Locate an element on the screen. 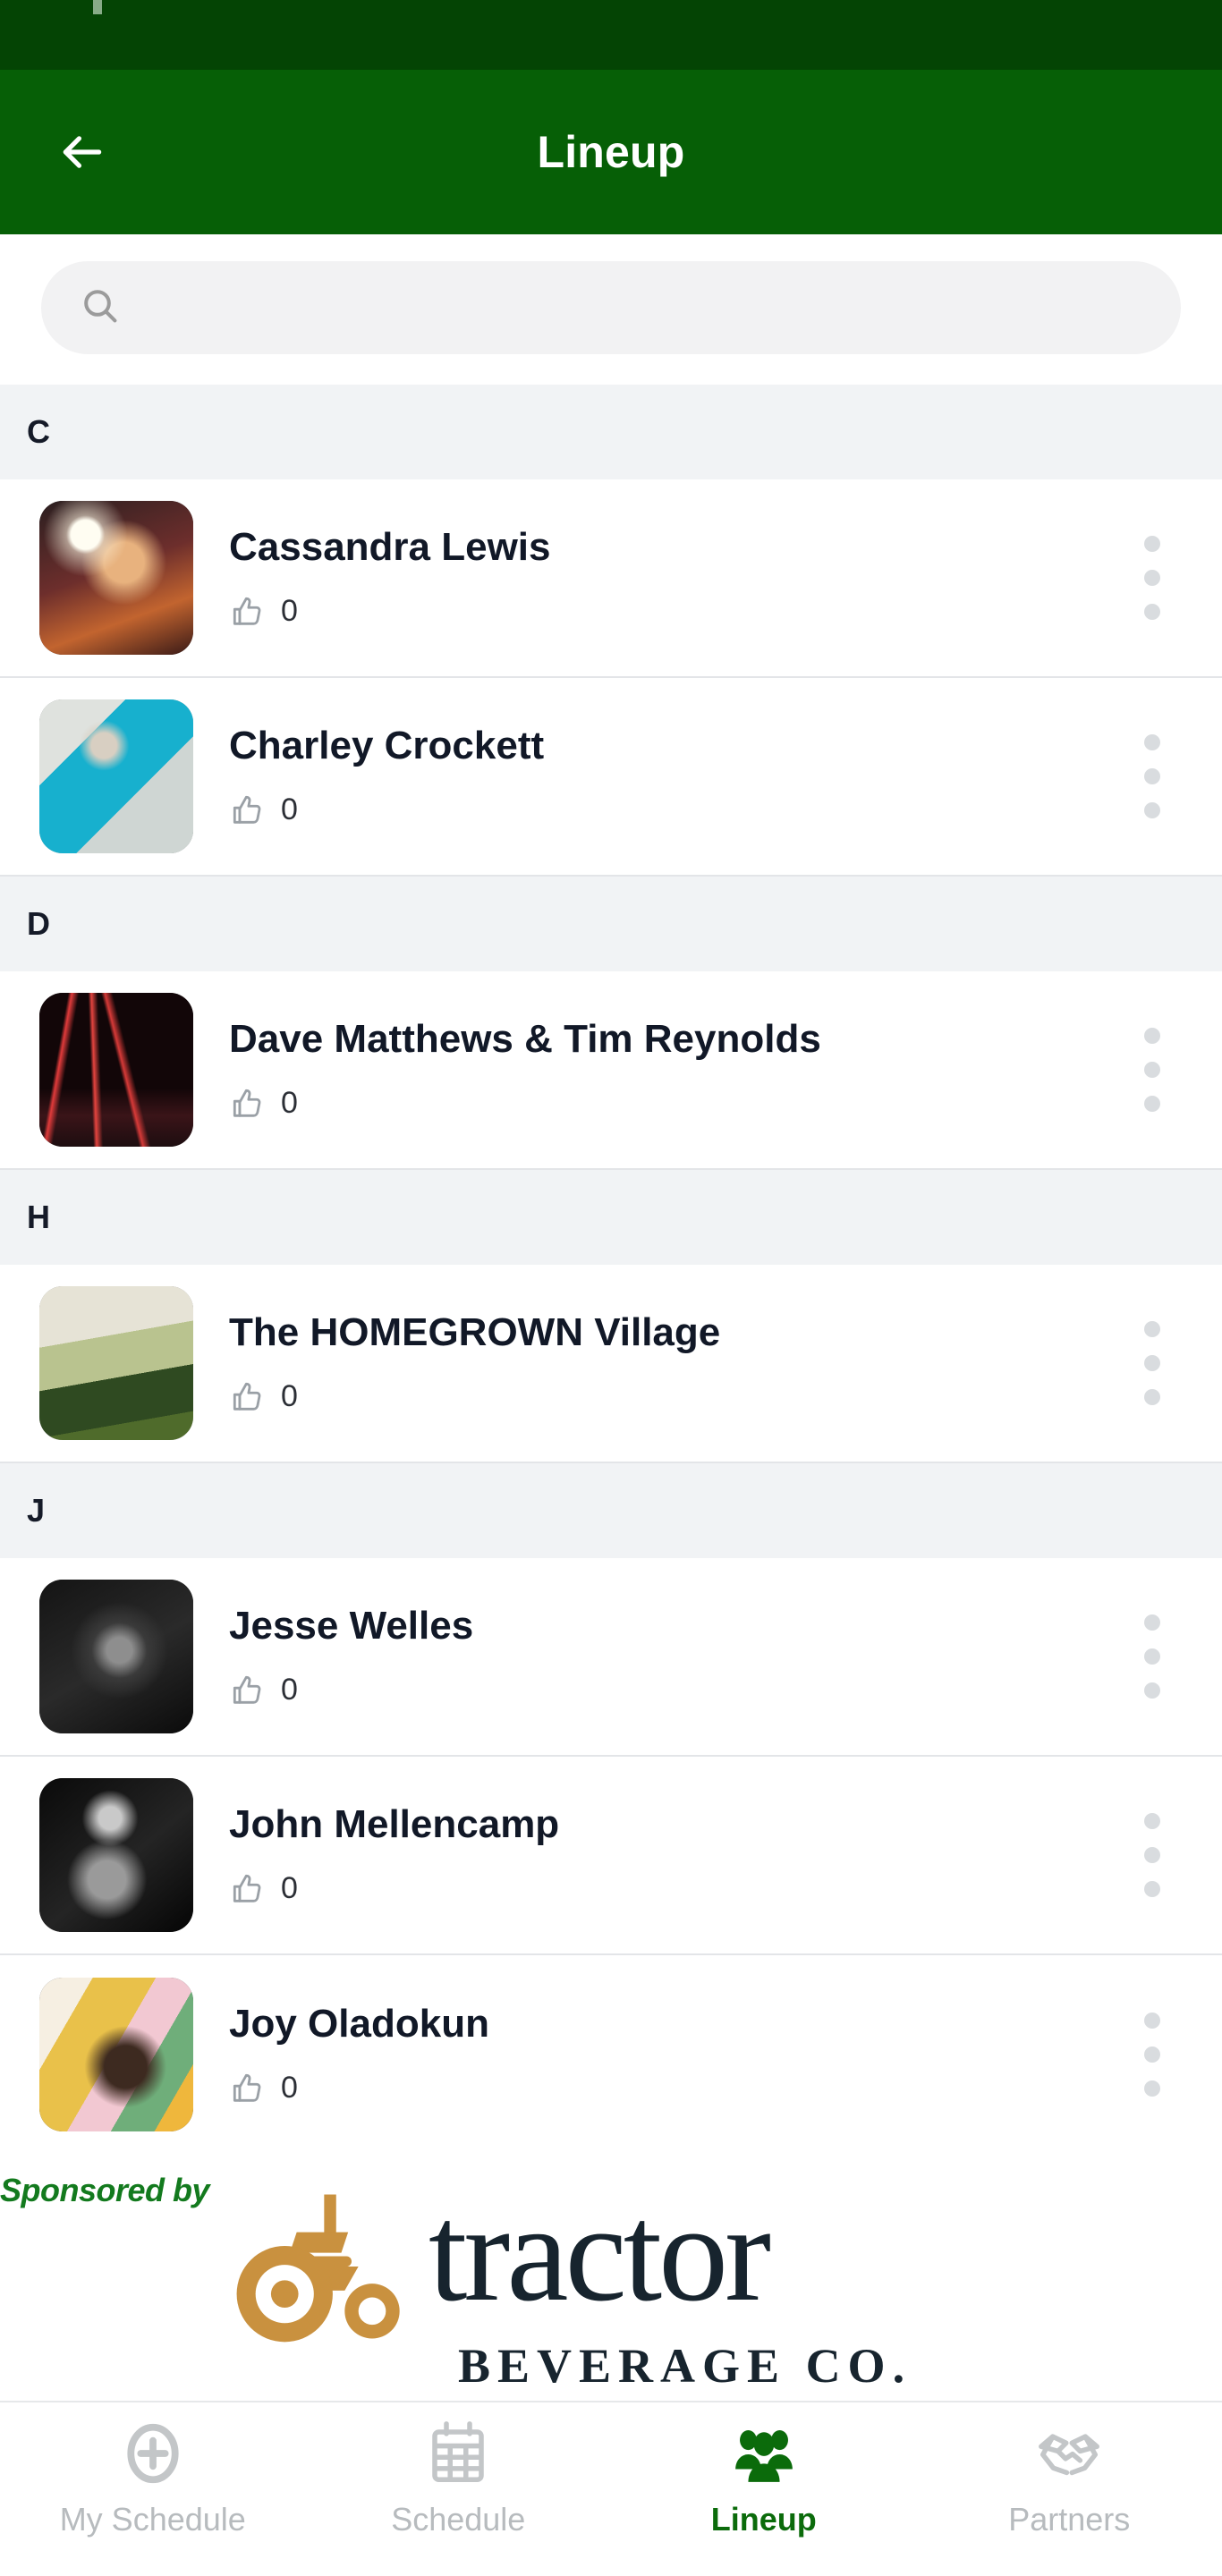 The height and width of the screenshot is (2576, 1222). list-item-content: Joy Oladokun 0 is located at coordinates (669, 2054).